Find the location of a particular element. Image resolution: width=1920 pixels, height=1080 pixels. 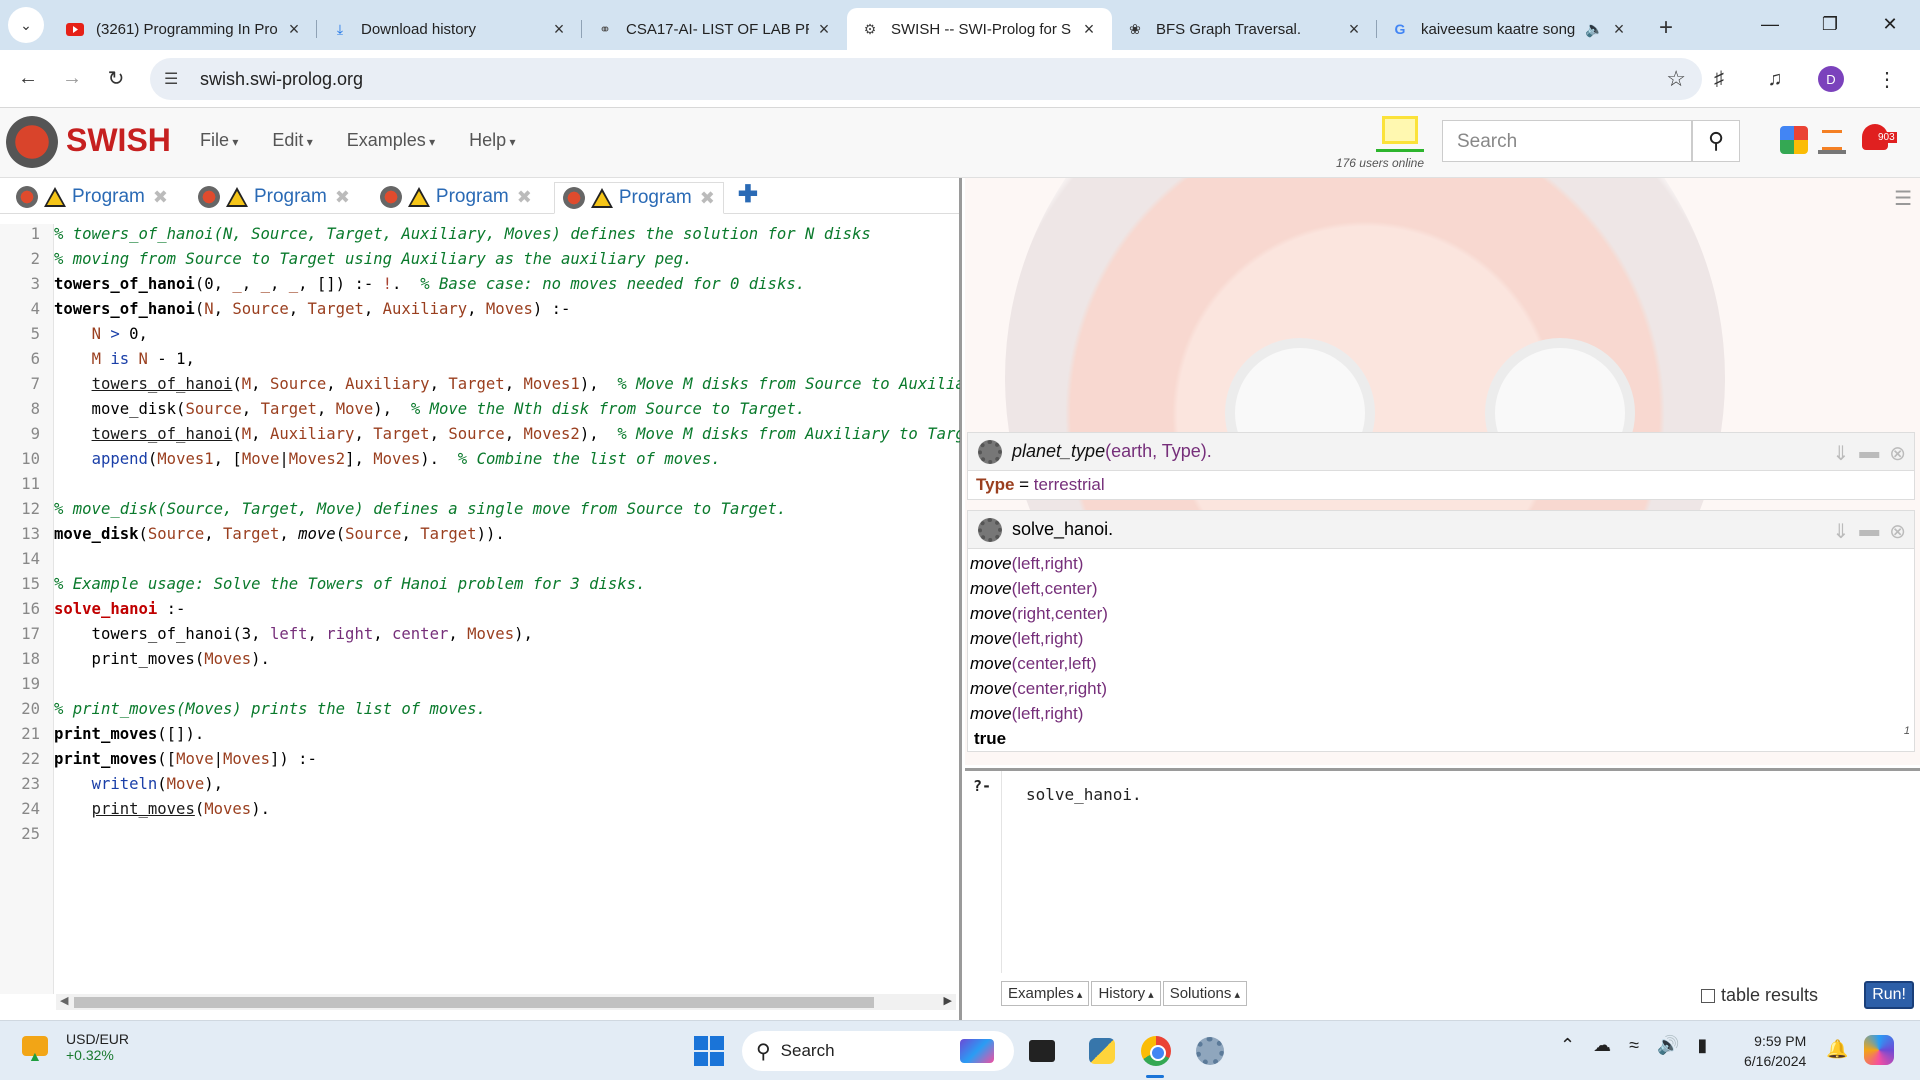

browser-tab: (3261) Programming In Pro × is located at coordinates (184, 29).